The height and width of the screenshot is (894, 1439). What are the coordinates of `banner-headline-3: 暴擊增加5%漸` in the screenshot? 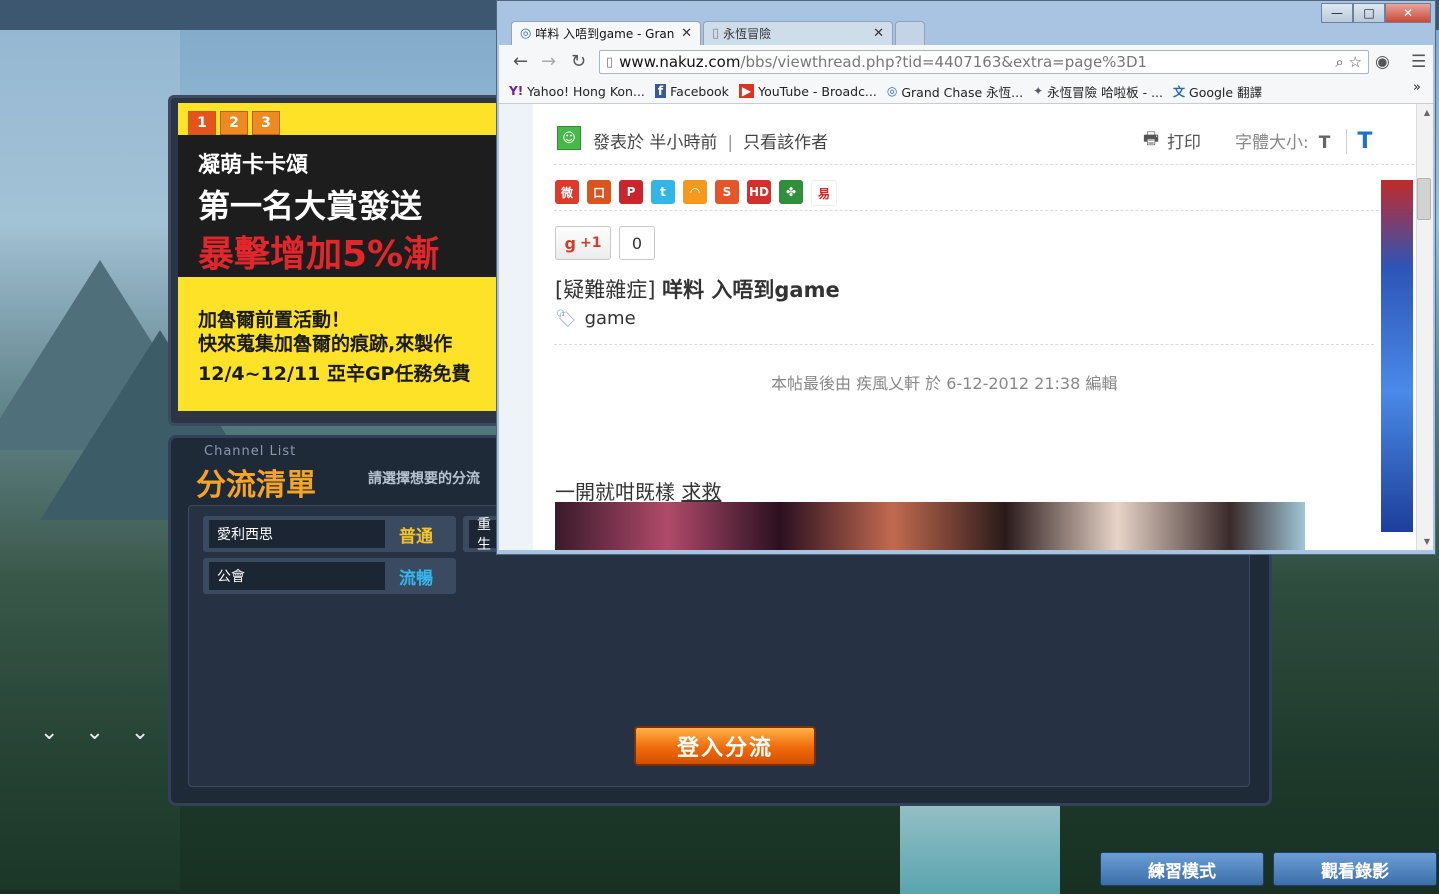 It's located at (319, 254).